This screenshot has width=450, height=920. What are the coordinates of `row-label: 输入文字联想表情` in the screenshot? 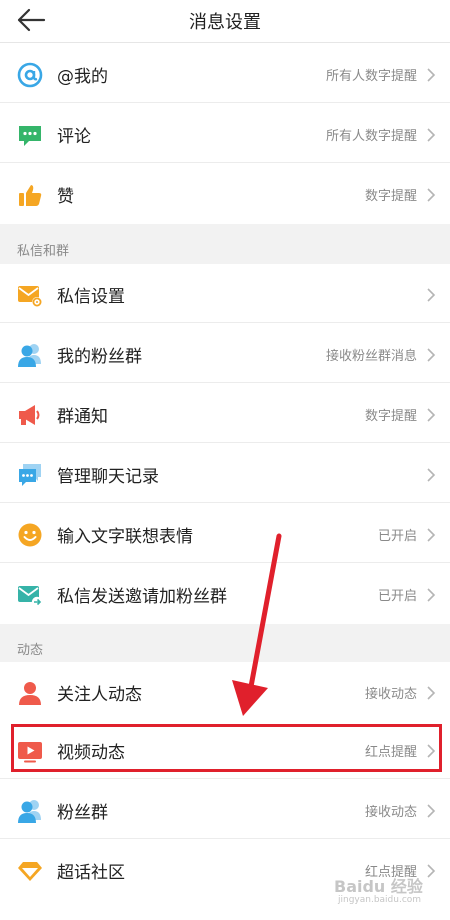 It's located at (125, 537).